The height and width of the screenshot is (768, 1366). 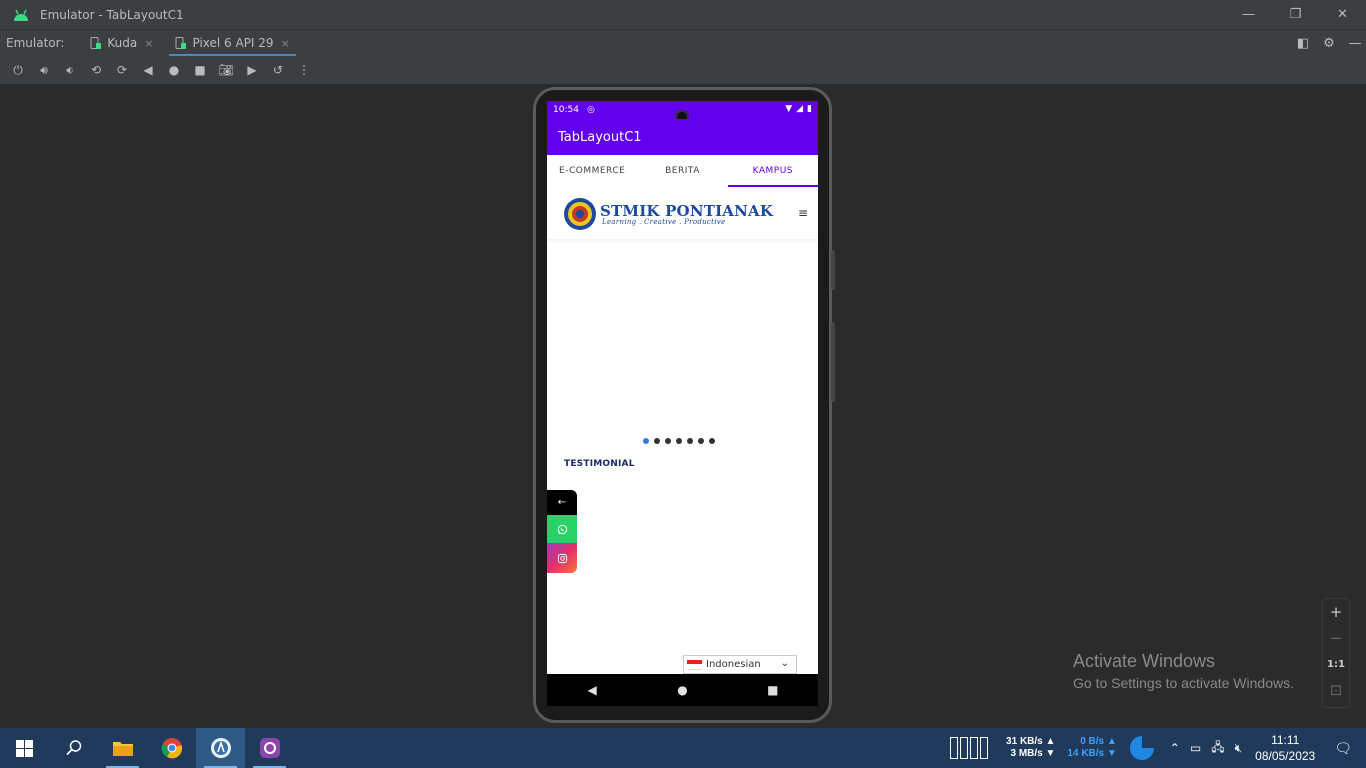 What do you see at coordinates (784, 663) in the screenshot?
I see `chevron-down-icon: ⌄` at bounding box center [784, 663].